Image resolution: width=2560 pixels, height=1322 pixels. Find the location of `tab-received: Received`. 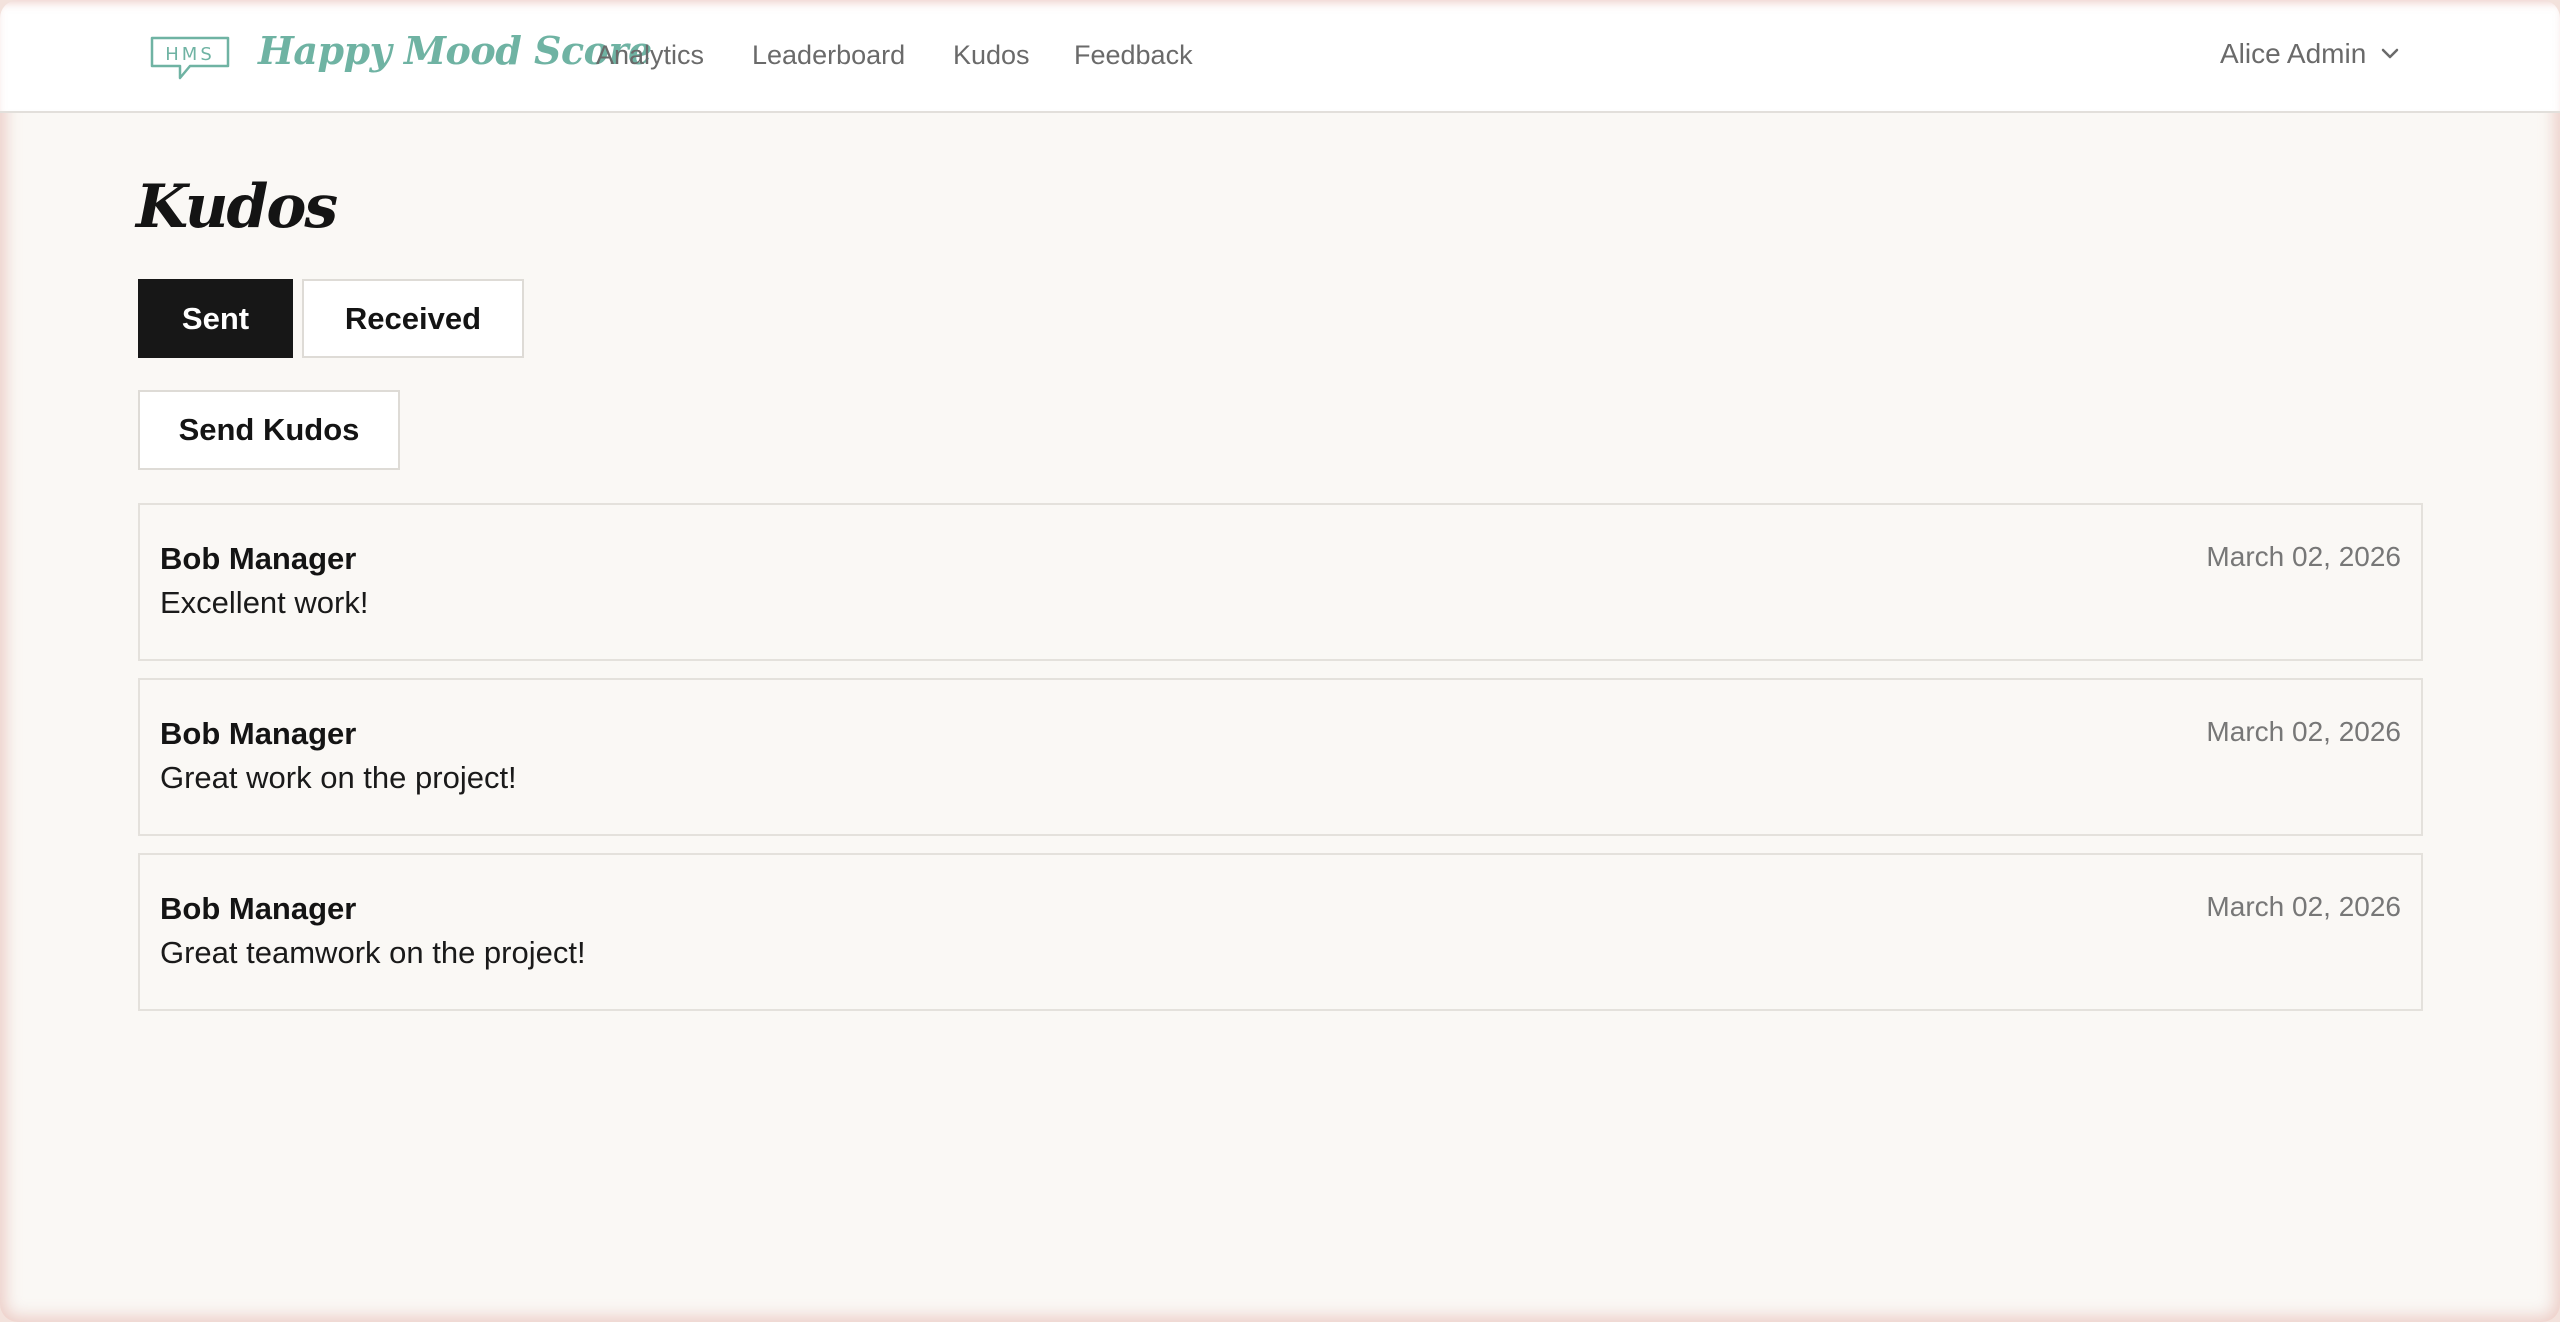

tab-received: Received is located at coordinates (413, 318).